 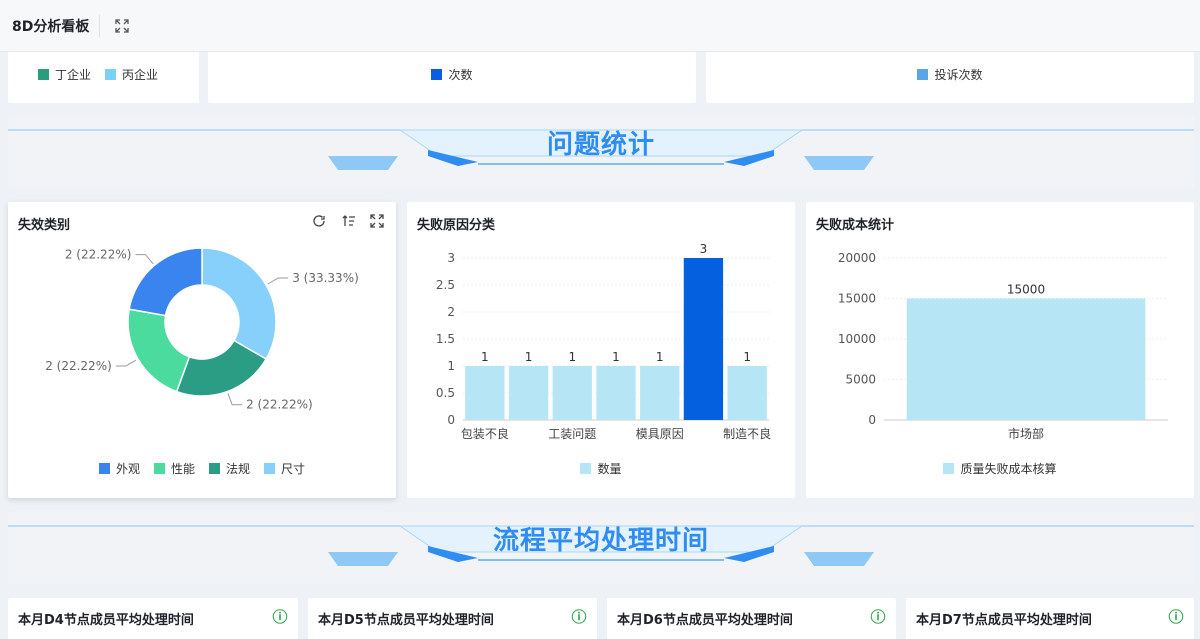 I want to click on legend-item-外观: 外观, so click(x=119, y=468).